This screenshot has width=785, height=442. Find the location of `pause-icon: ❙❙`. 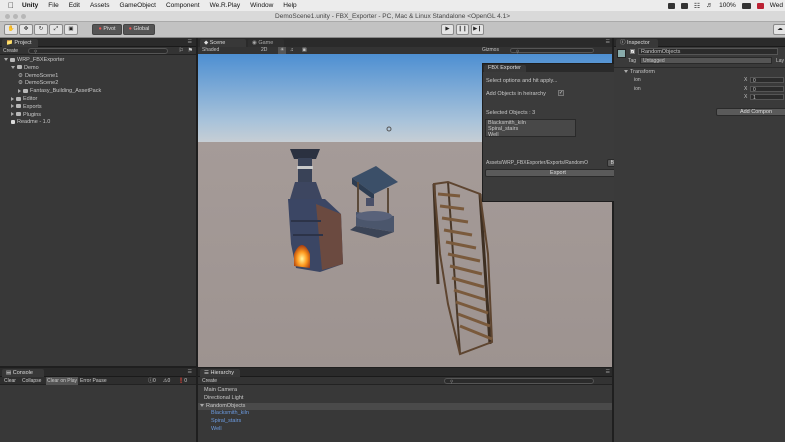

pause-icon: ❙❙ is located at coordinates (462, 29).